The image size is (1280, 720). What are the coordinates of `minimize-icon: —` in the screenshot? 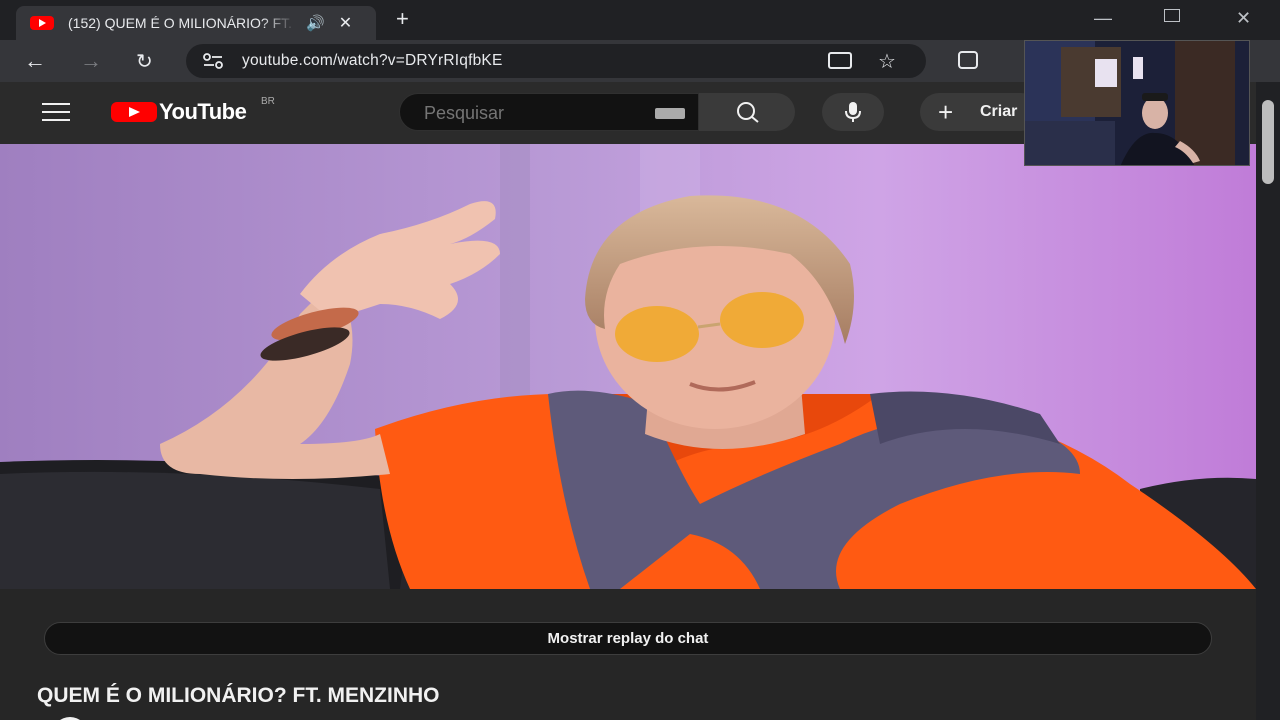 It's located at (1103, 18).